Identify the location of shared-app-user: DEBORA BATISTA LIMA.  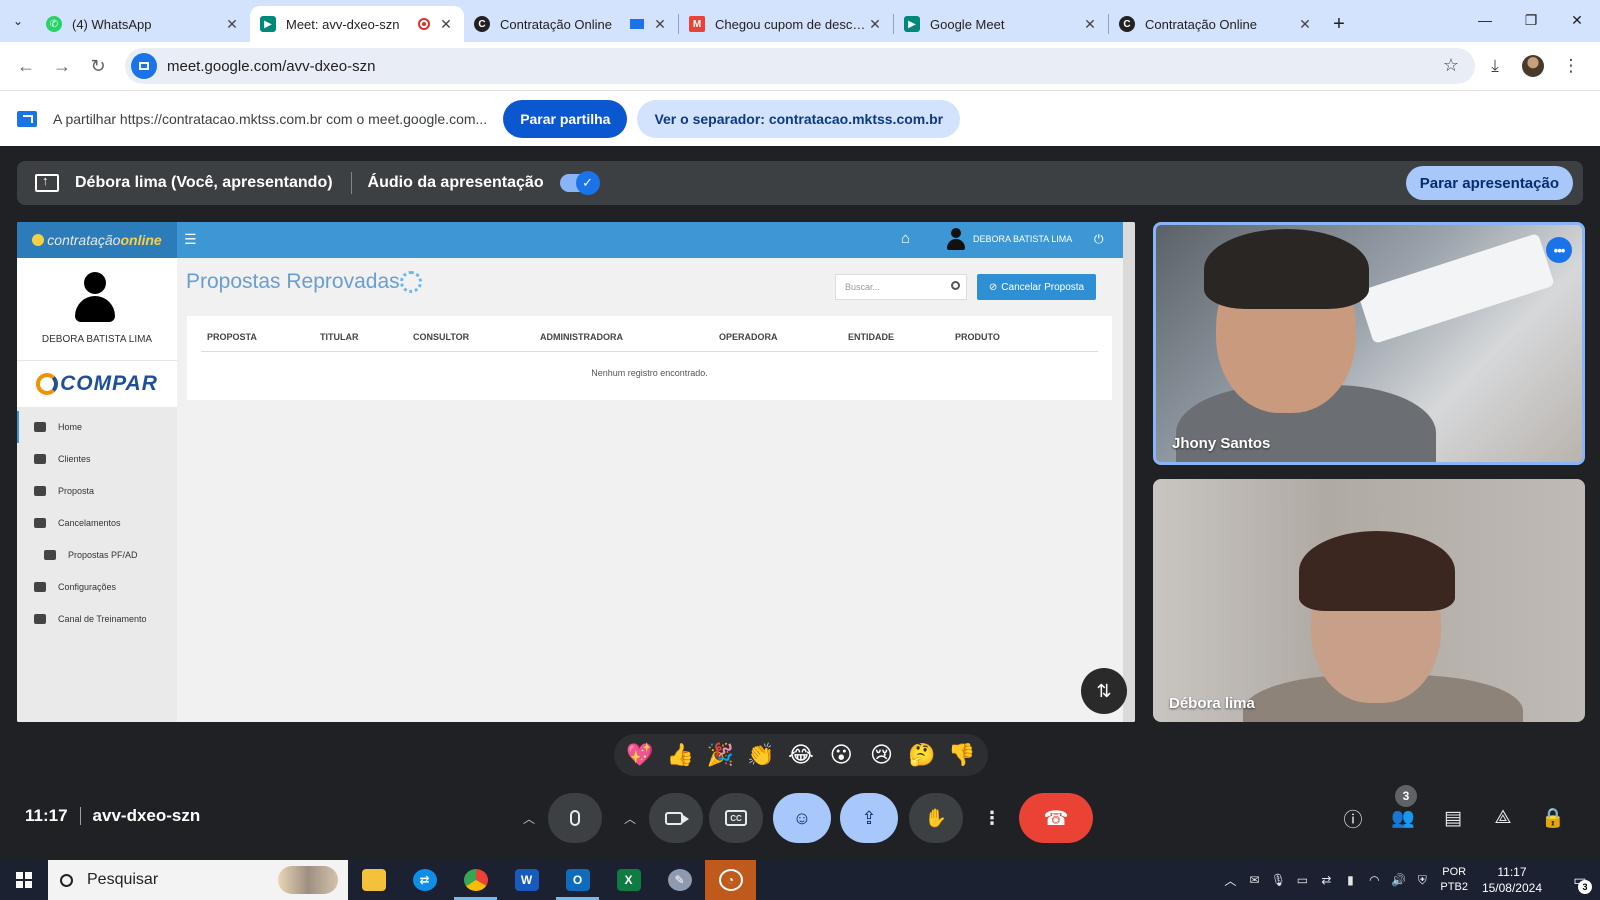
(1009, 239).